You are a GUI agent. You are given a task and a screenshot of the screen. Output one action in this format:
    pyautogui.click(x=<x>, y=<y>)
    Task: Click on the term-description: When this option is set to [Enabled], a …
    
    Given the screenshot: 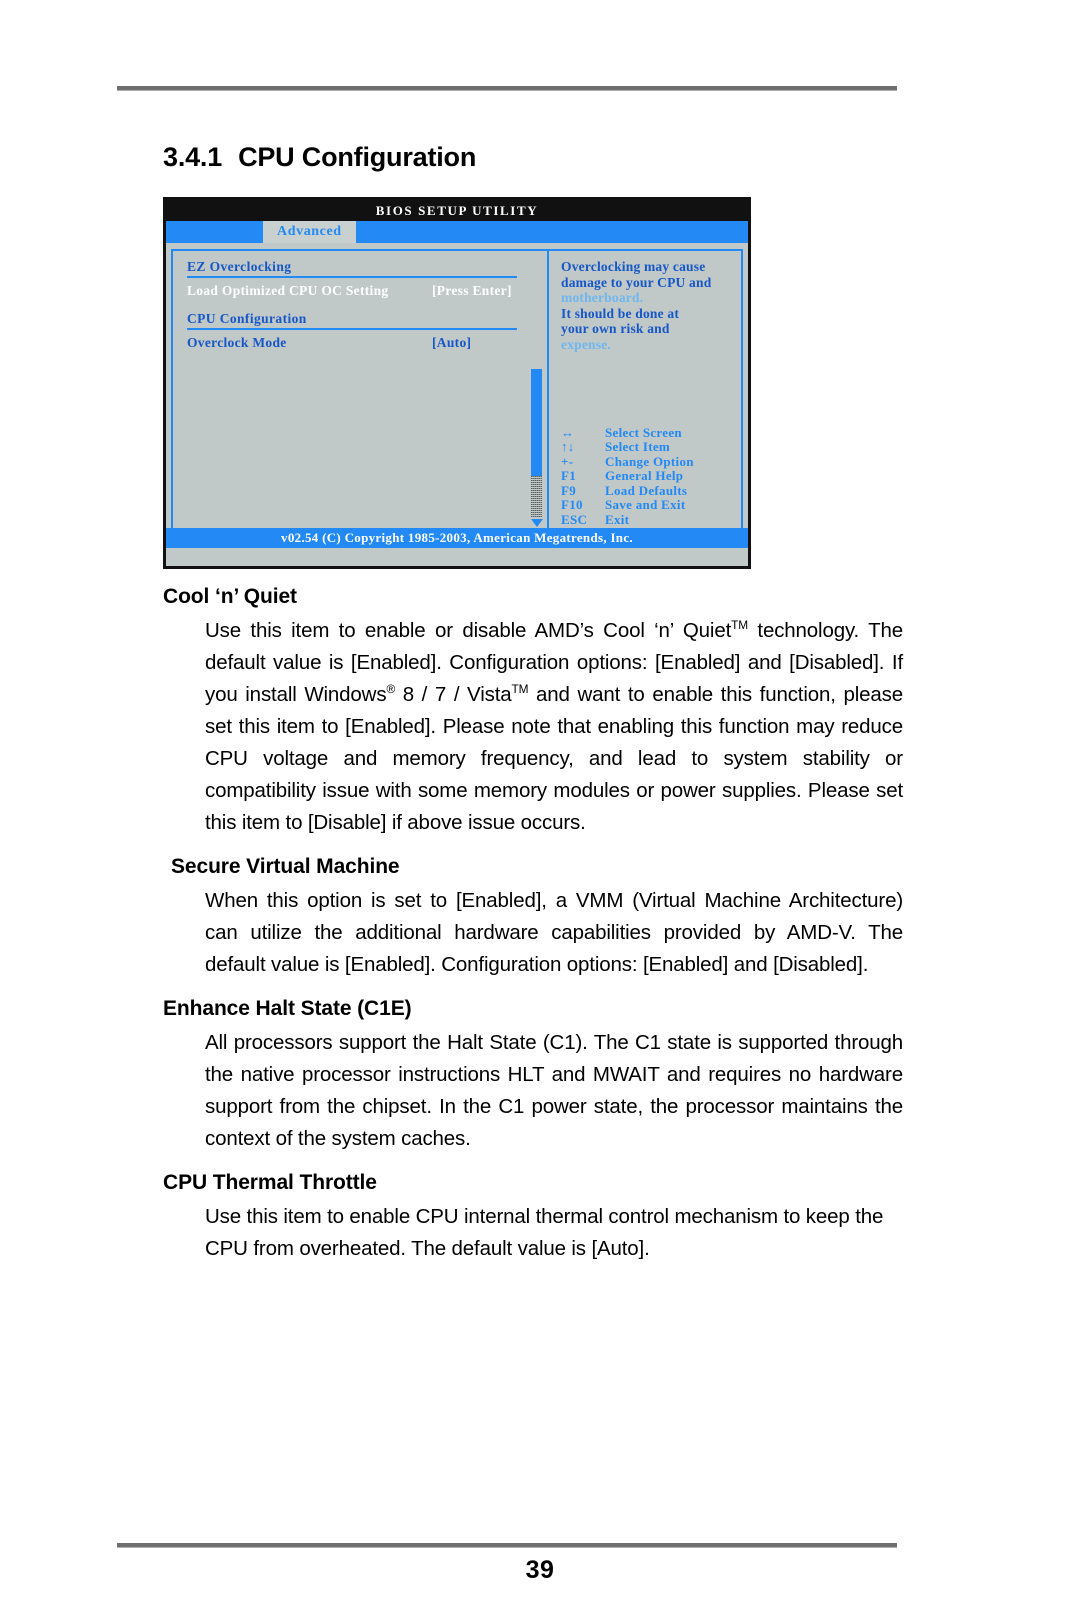 What is the action you would take?
    pyautogui.click(x=554, y=932)
    